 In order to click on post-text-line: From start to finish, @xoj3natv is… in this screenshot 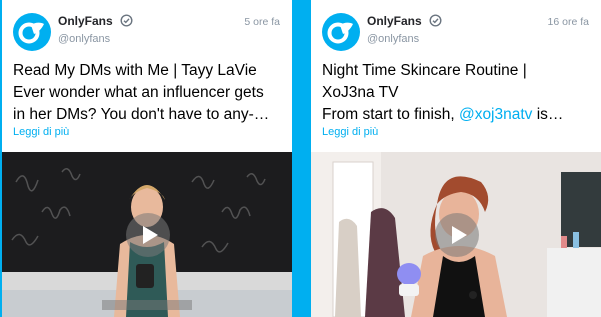, I will do `click(459, 115)`.